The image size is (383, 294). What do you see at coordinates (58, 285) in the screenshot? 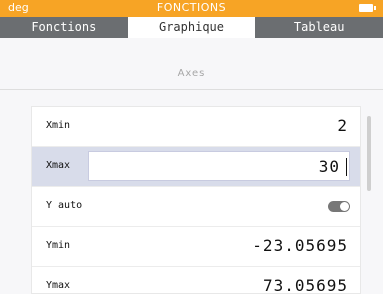
I see `ymax-label: Ymax` at bounding box center [58, 285].